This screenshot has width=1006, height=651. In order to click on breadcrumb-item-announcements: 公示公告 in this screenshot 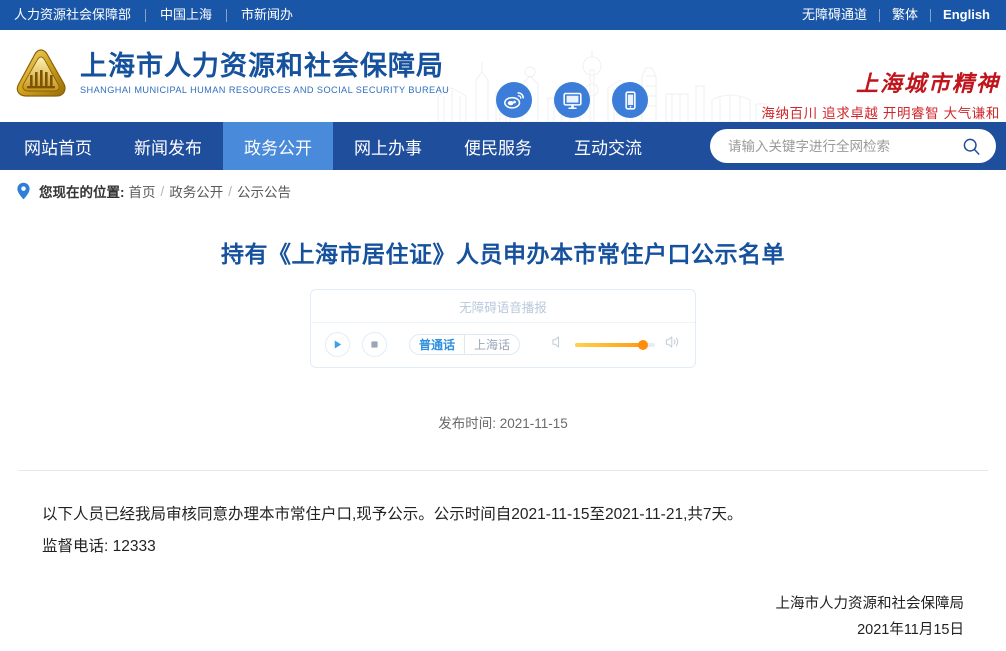, I will do `click(264, 191)`.